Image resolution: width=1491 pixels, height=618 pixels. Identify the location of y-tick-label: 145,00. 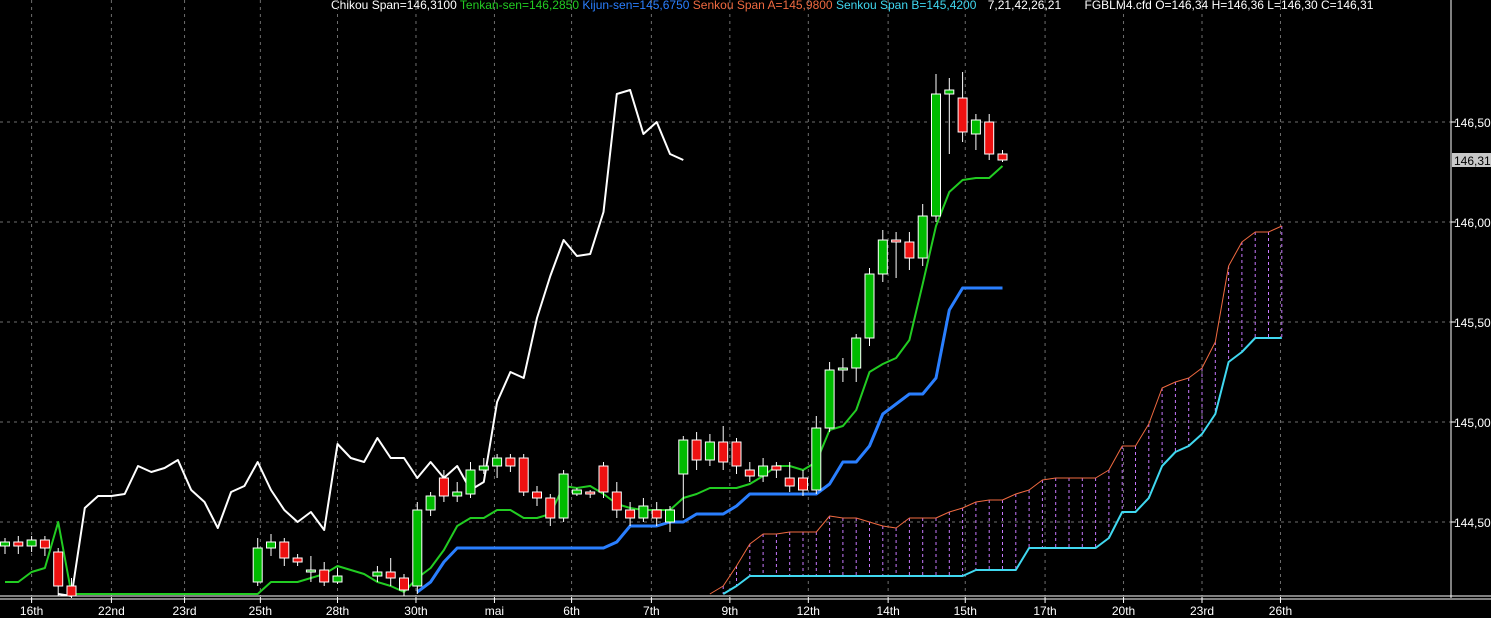
(1472, 423).